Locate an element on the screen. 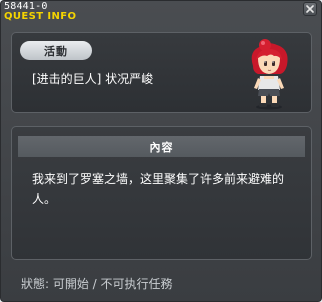 The height and width of the screenshot is (302, 322). quest-status: 狀態: 可開始 / 不可执行任務 is located at coordinates (97, 284).